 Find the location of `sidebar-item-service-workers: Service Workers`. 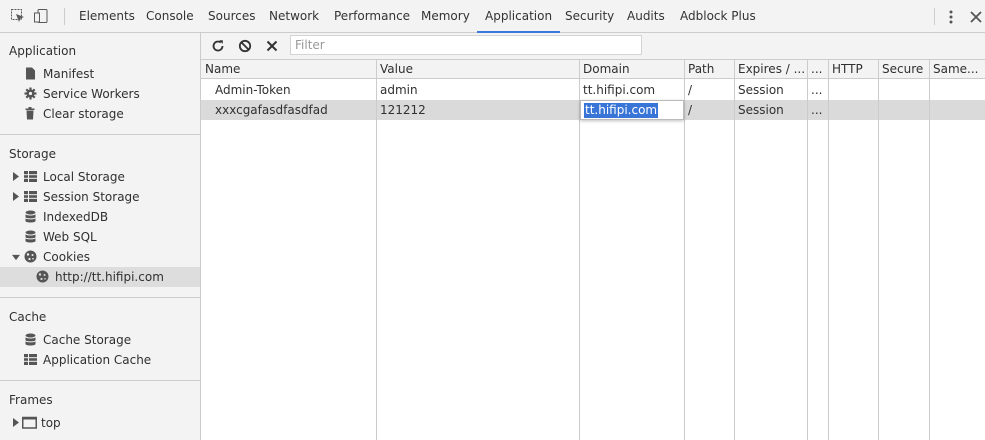

sidebar-item-service-workers: Service Workers is located at coordinates (109, 94).